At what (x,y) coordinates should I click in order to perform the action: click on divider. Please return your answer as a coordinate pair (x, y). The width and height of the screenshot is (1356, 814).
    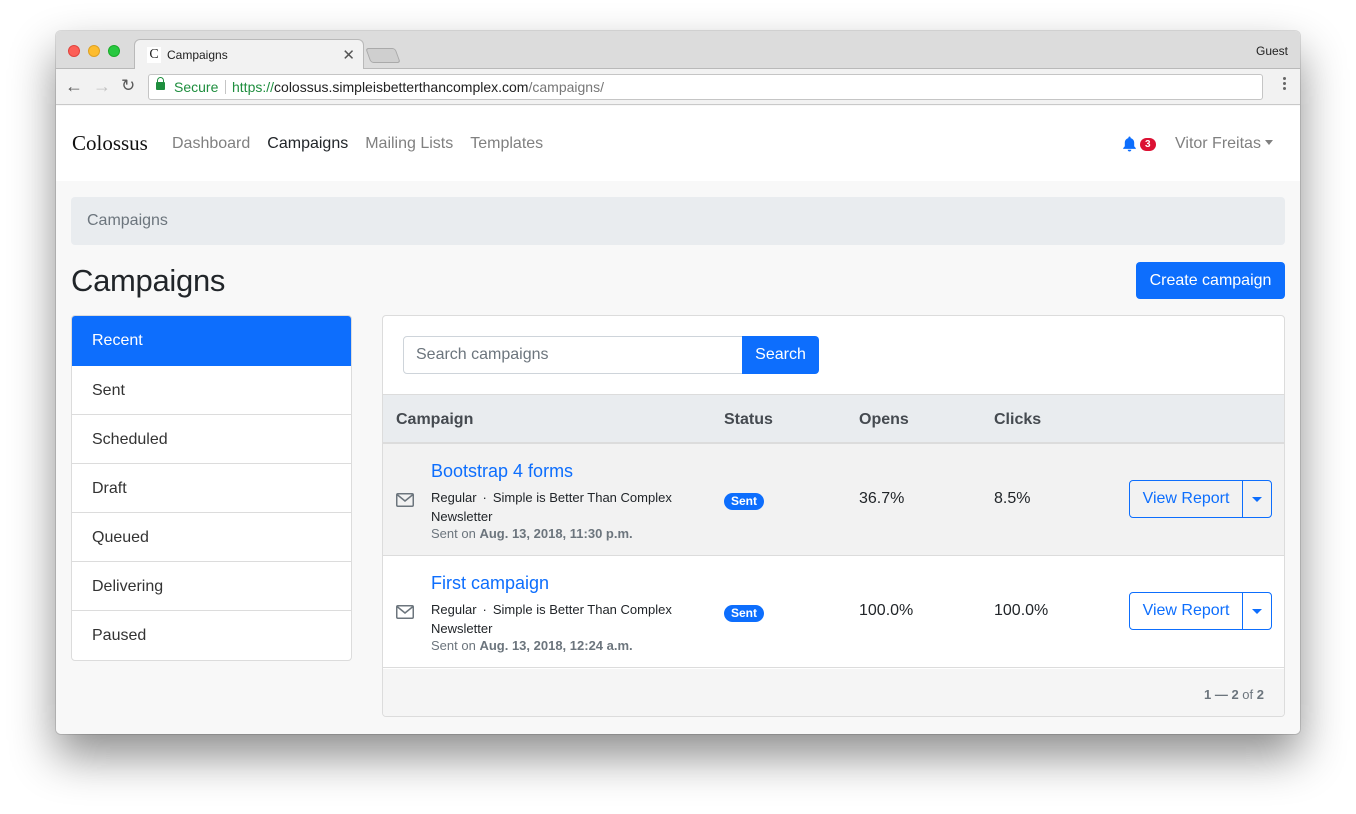
    Looking at the image, I should click on (225, 87).